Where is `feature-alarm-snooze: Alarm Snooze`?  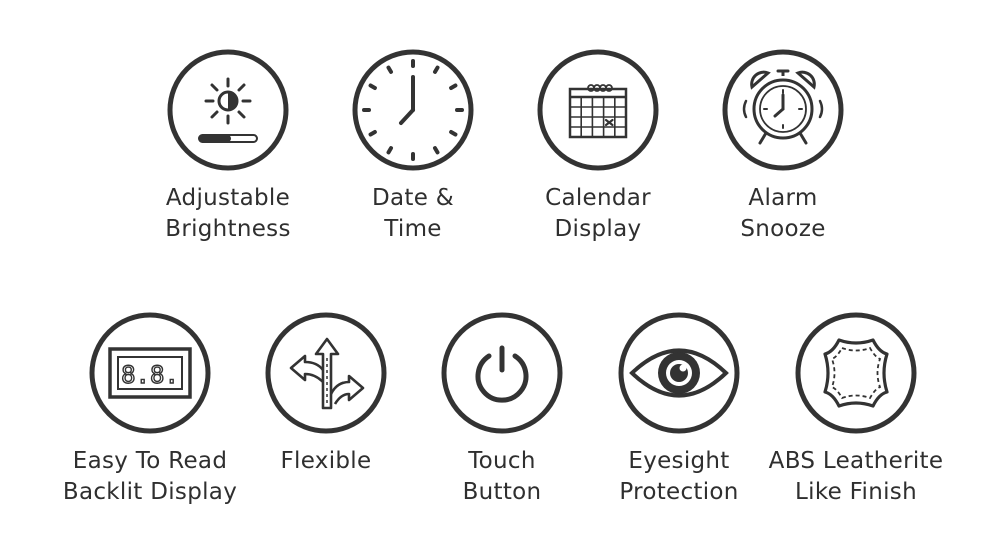 feature-alarm-snooze: Alarm Snooze is located at coordinates (783, 147).